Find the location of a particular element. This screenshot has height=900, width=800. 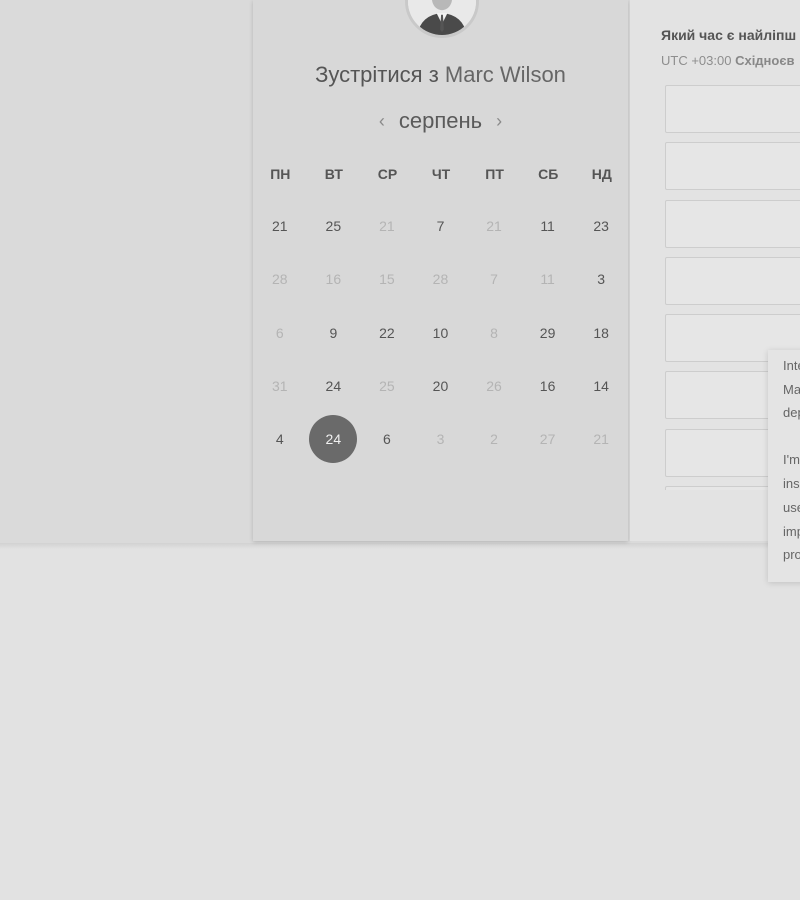

calendar-day: 20 is located at coordinates (441, 386).